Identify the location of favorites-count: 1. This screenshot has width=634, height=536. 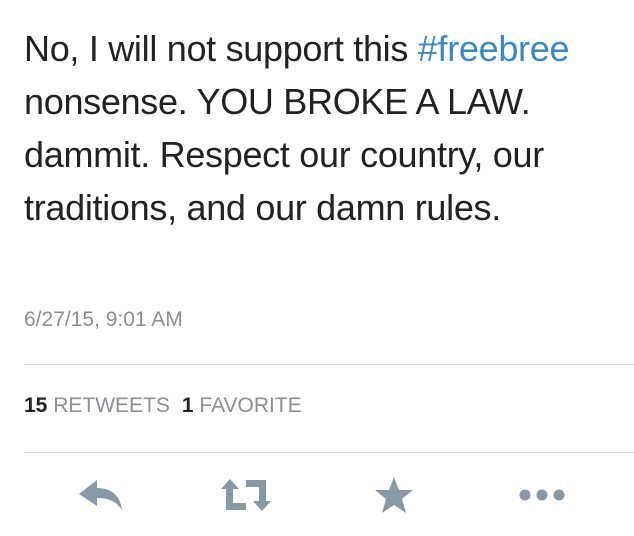
(187, 405).